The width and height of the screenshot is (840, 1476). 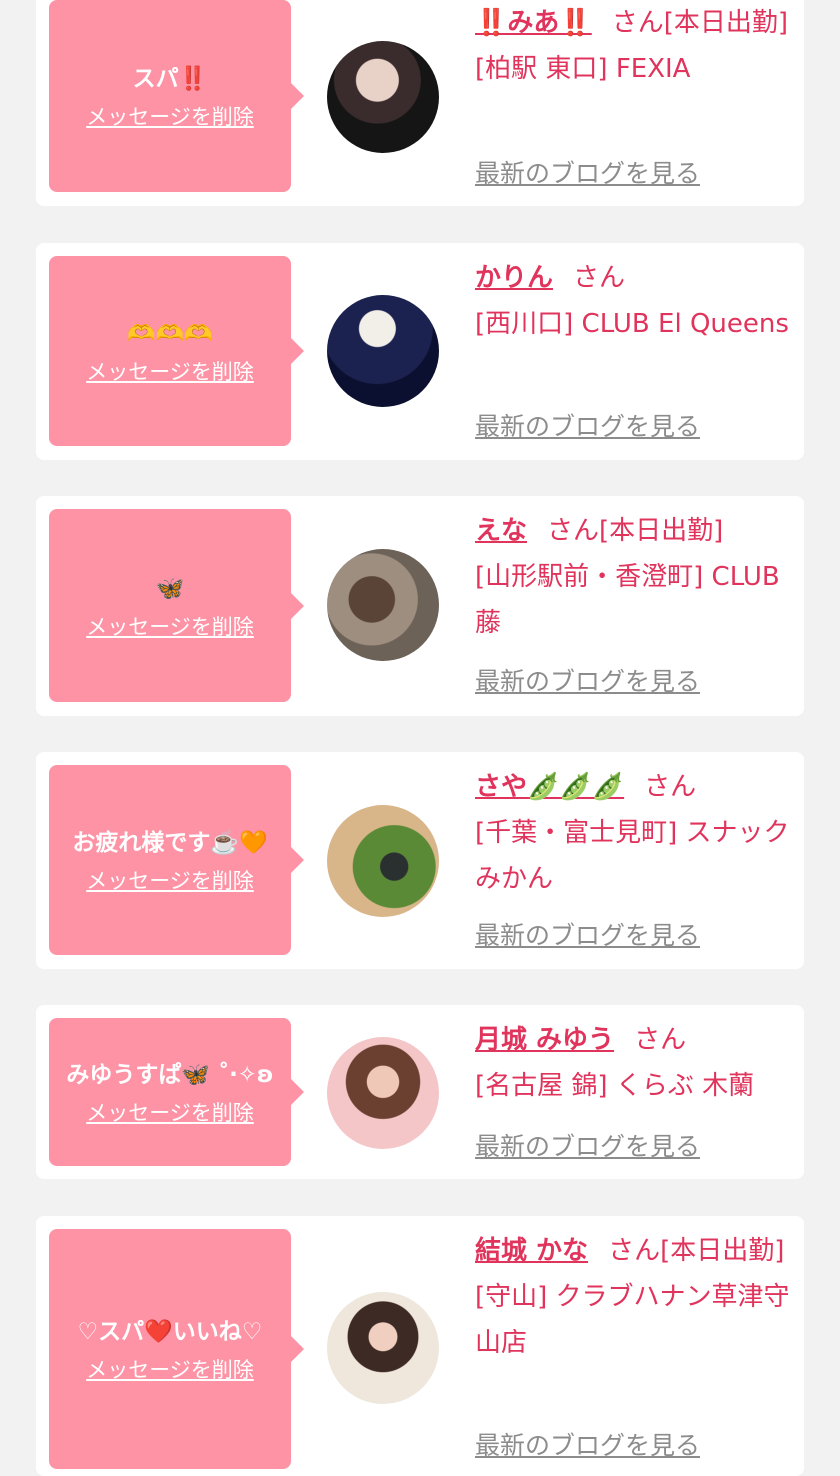 I want to click on message-text: みゆうすぱ🦋 ˚‧✧ʚ, so click(x=170, y=1075).